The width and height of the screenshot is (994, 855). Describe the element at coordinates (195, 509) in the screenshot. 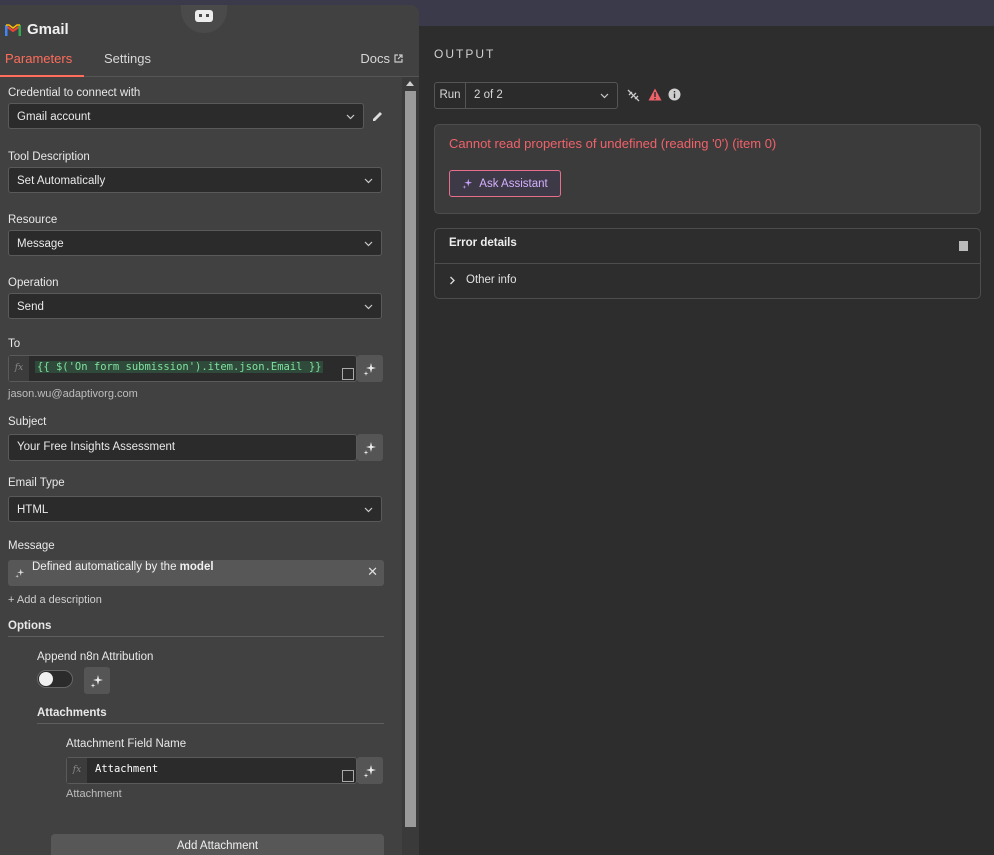

I see `email-type-select: HTML` at that location.